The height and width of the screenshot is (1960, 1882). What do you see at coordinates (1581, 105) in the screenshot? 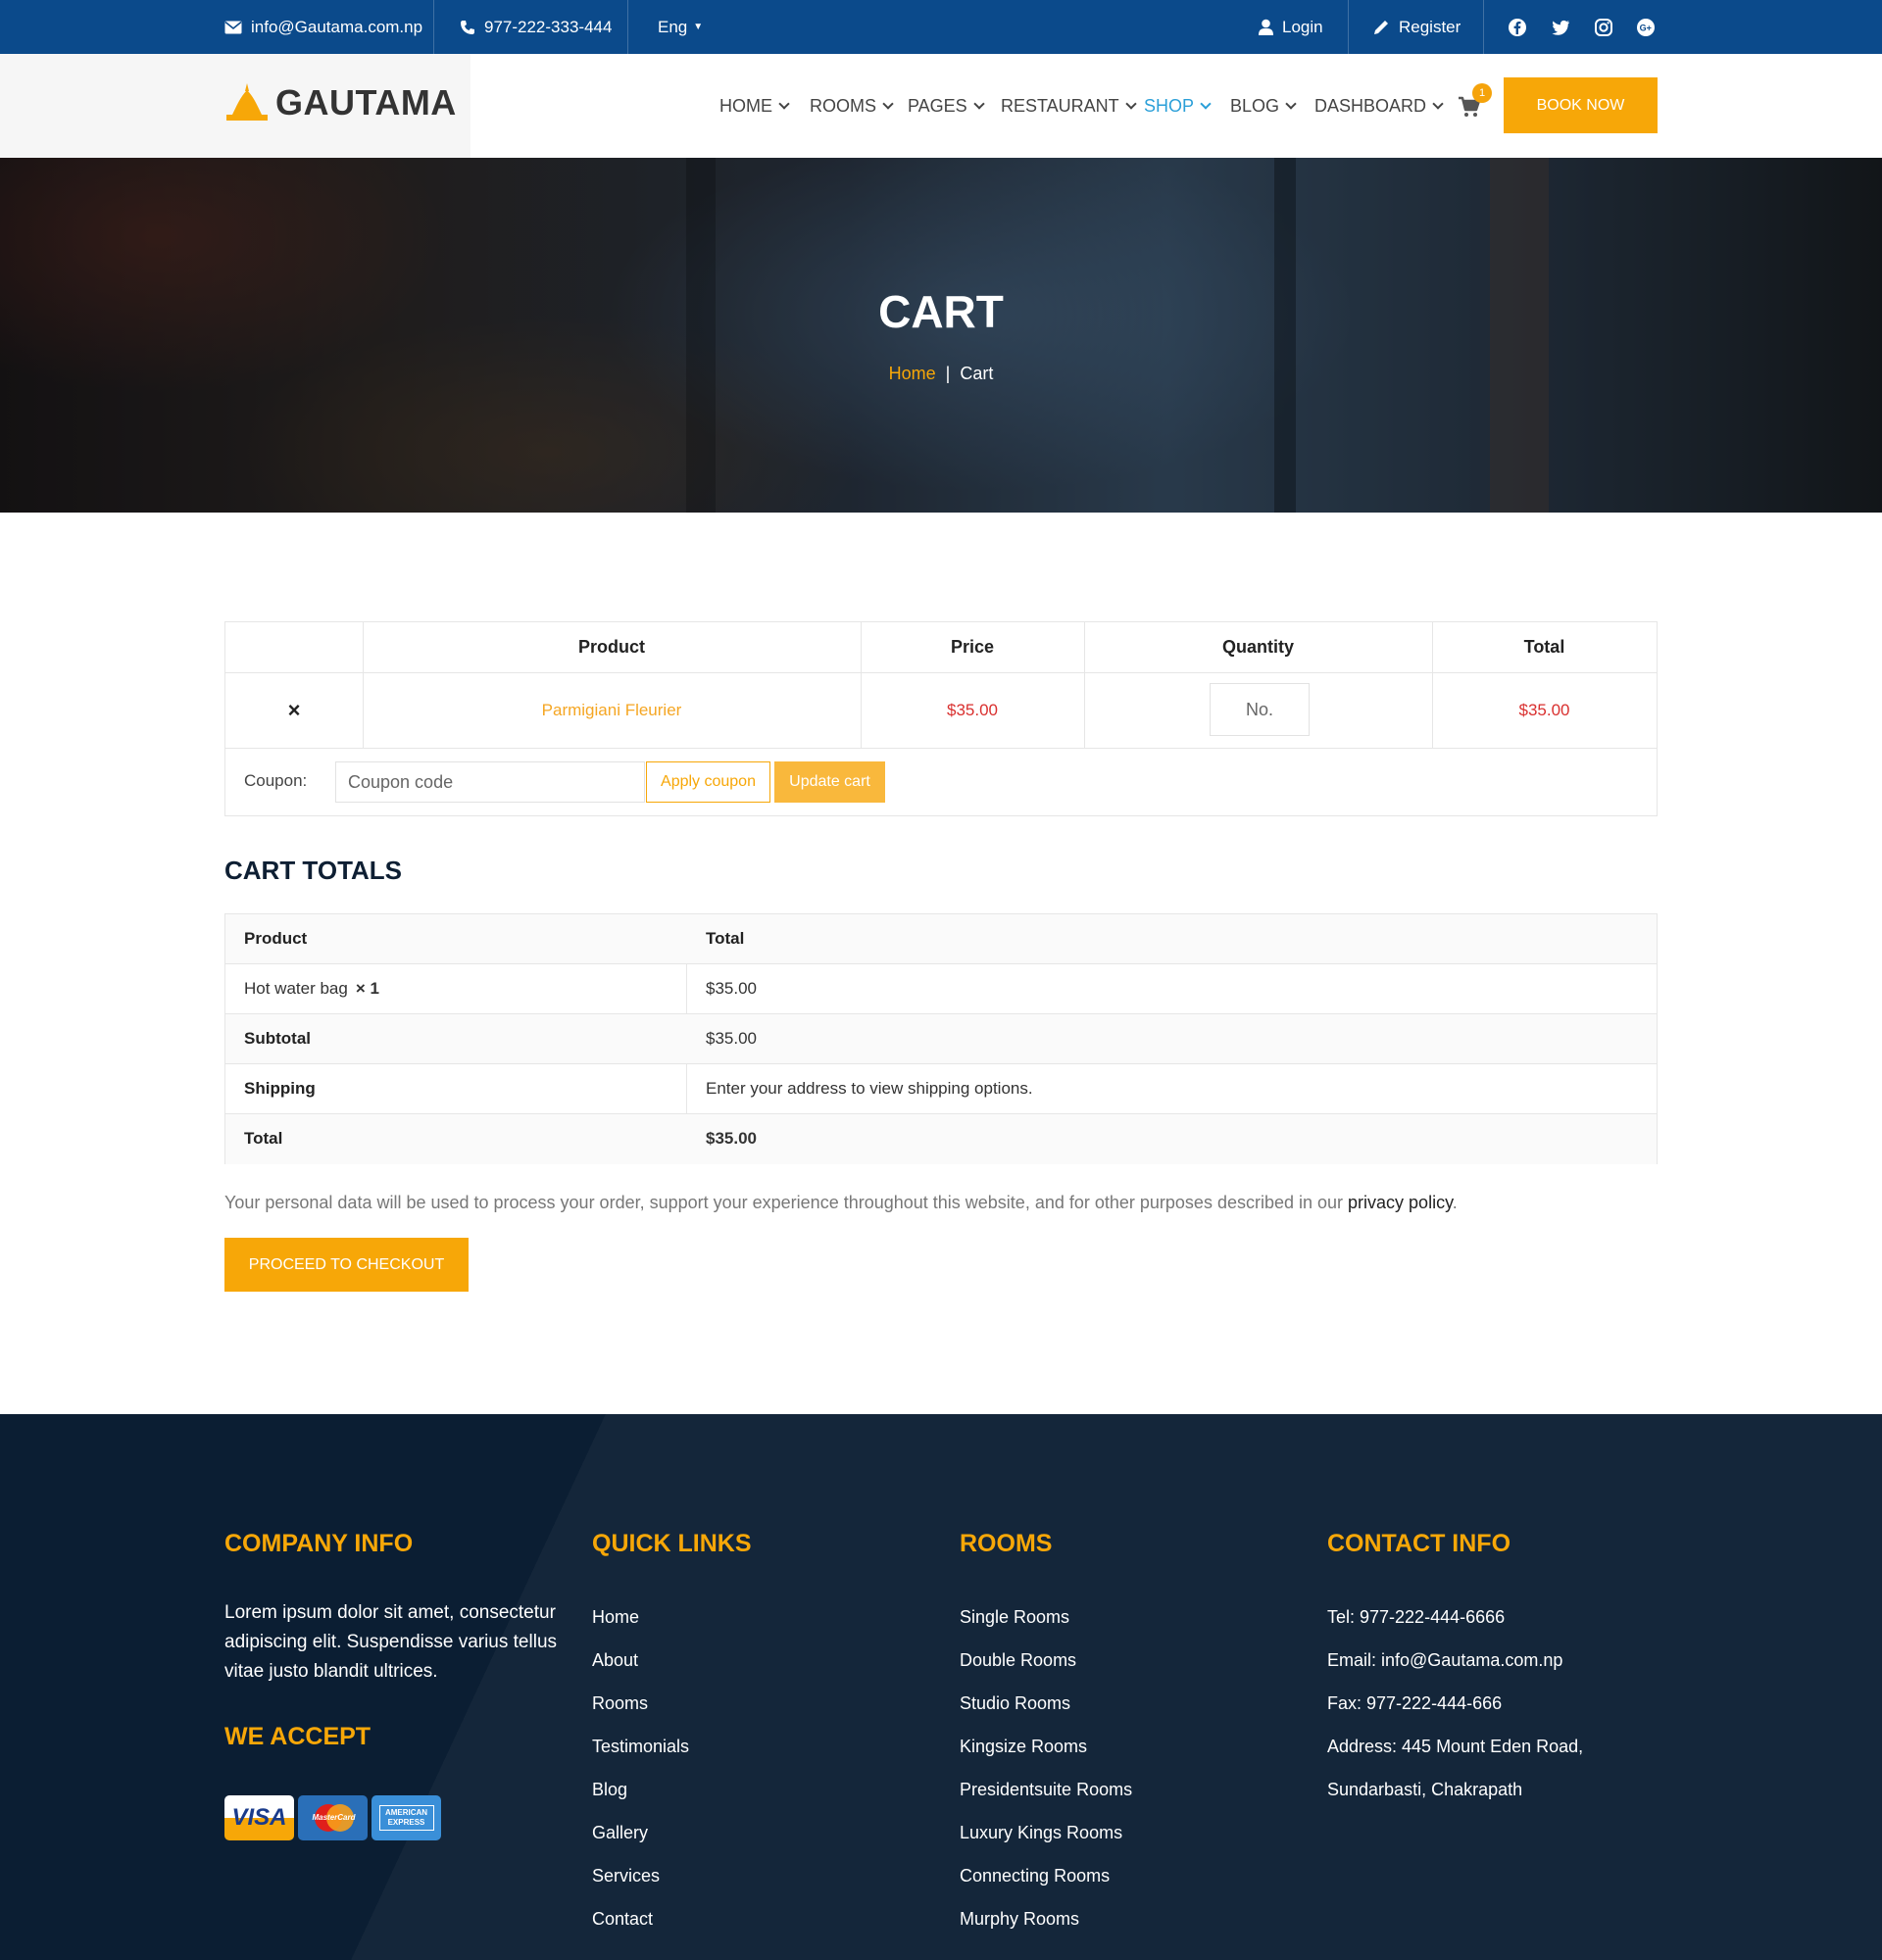
I see `book-now-button: BOOK NOW` at bounding box center [1581, 105].